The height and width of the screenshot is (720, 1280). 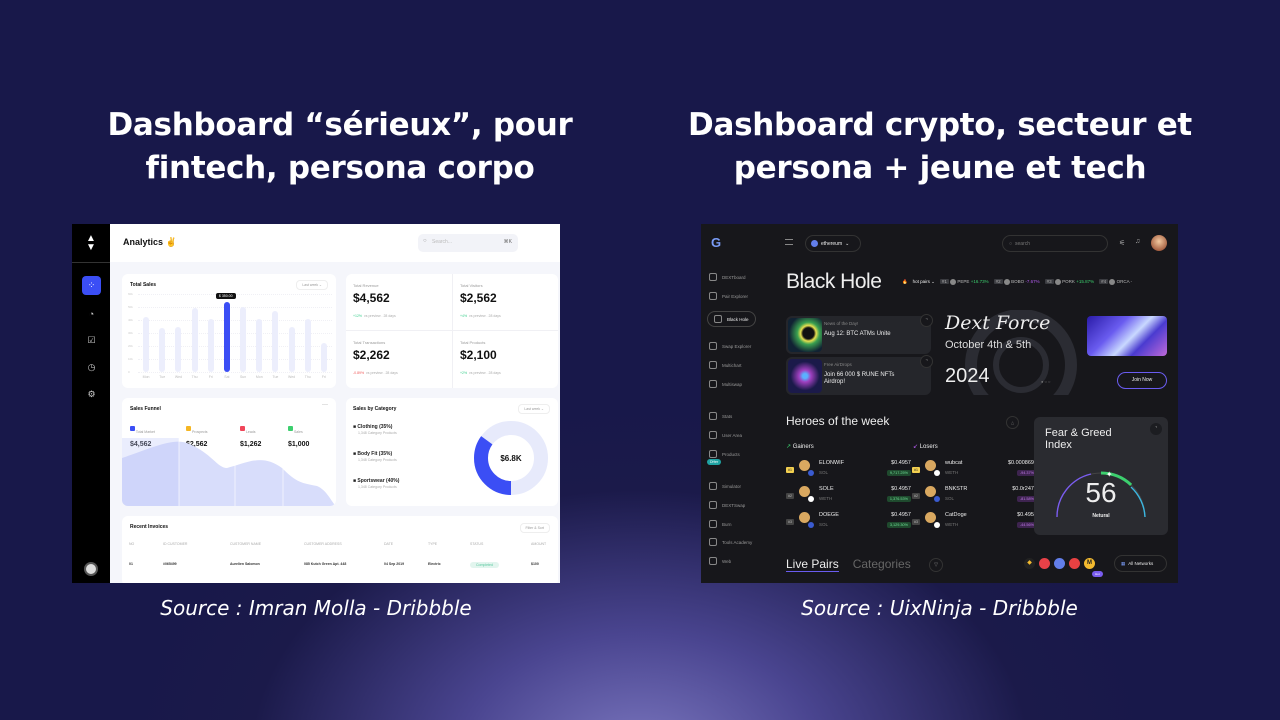 I want to click on kpi-value: $2,562, so click(x=478, y=298).